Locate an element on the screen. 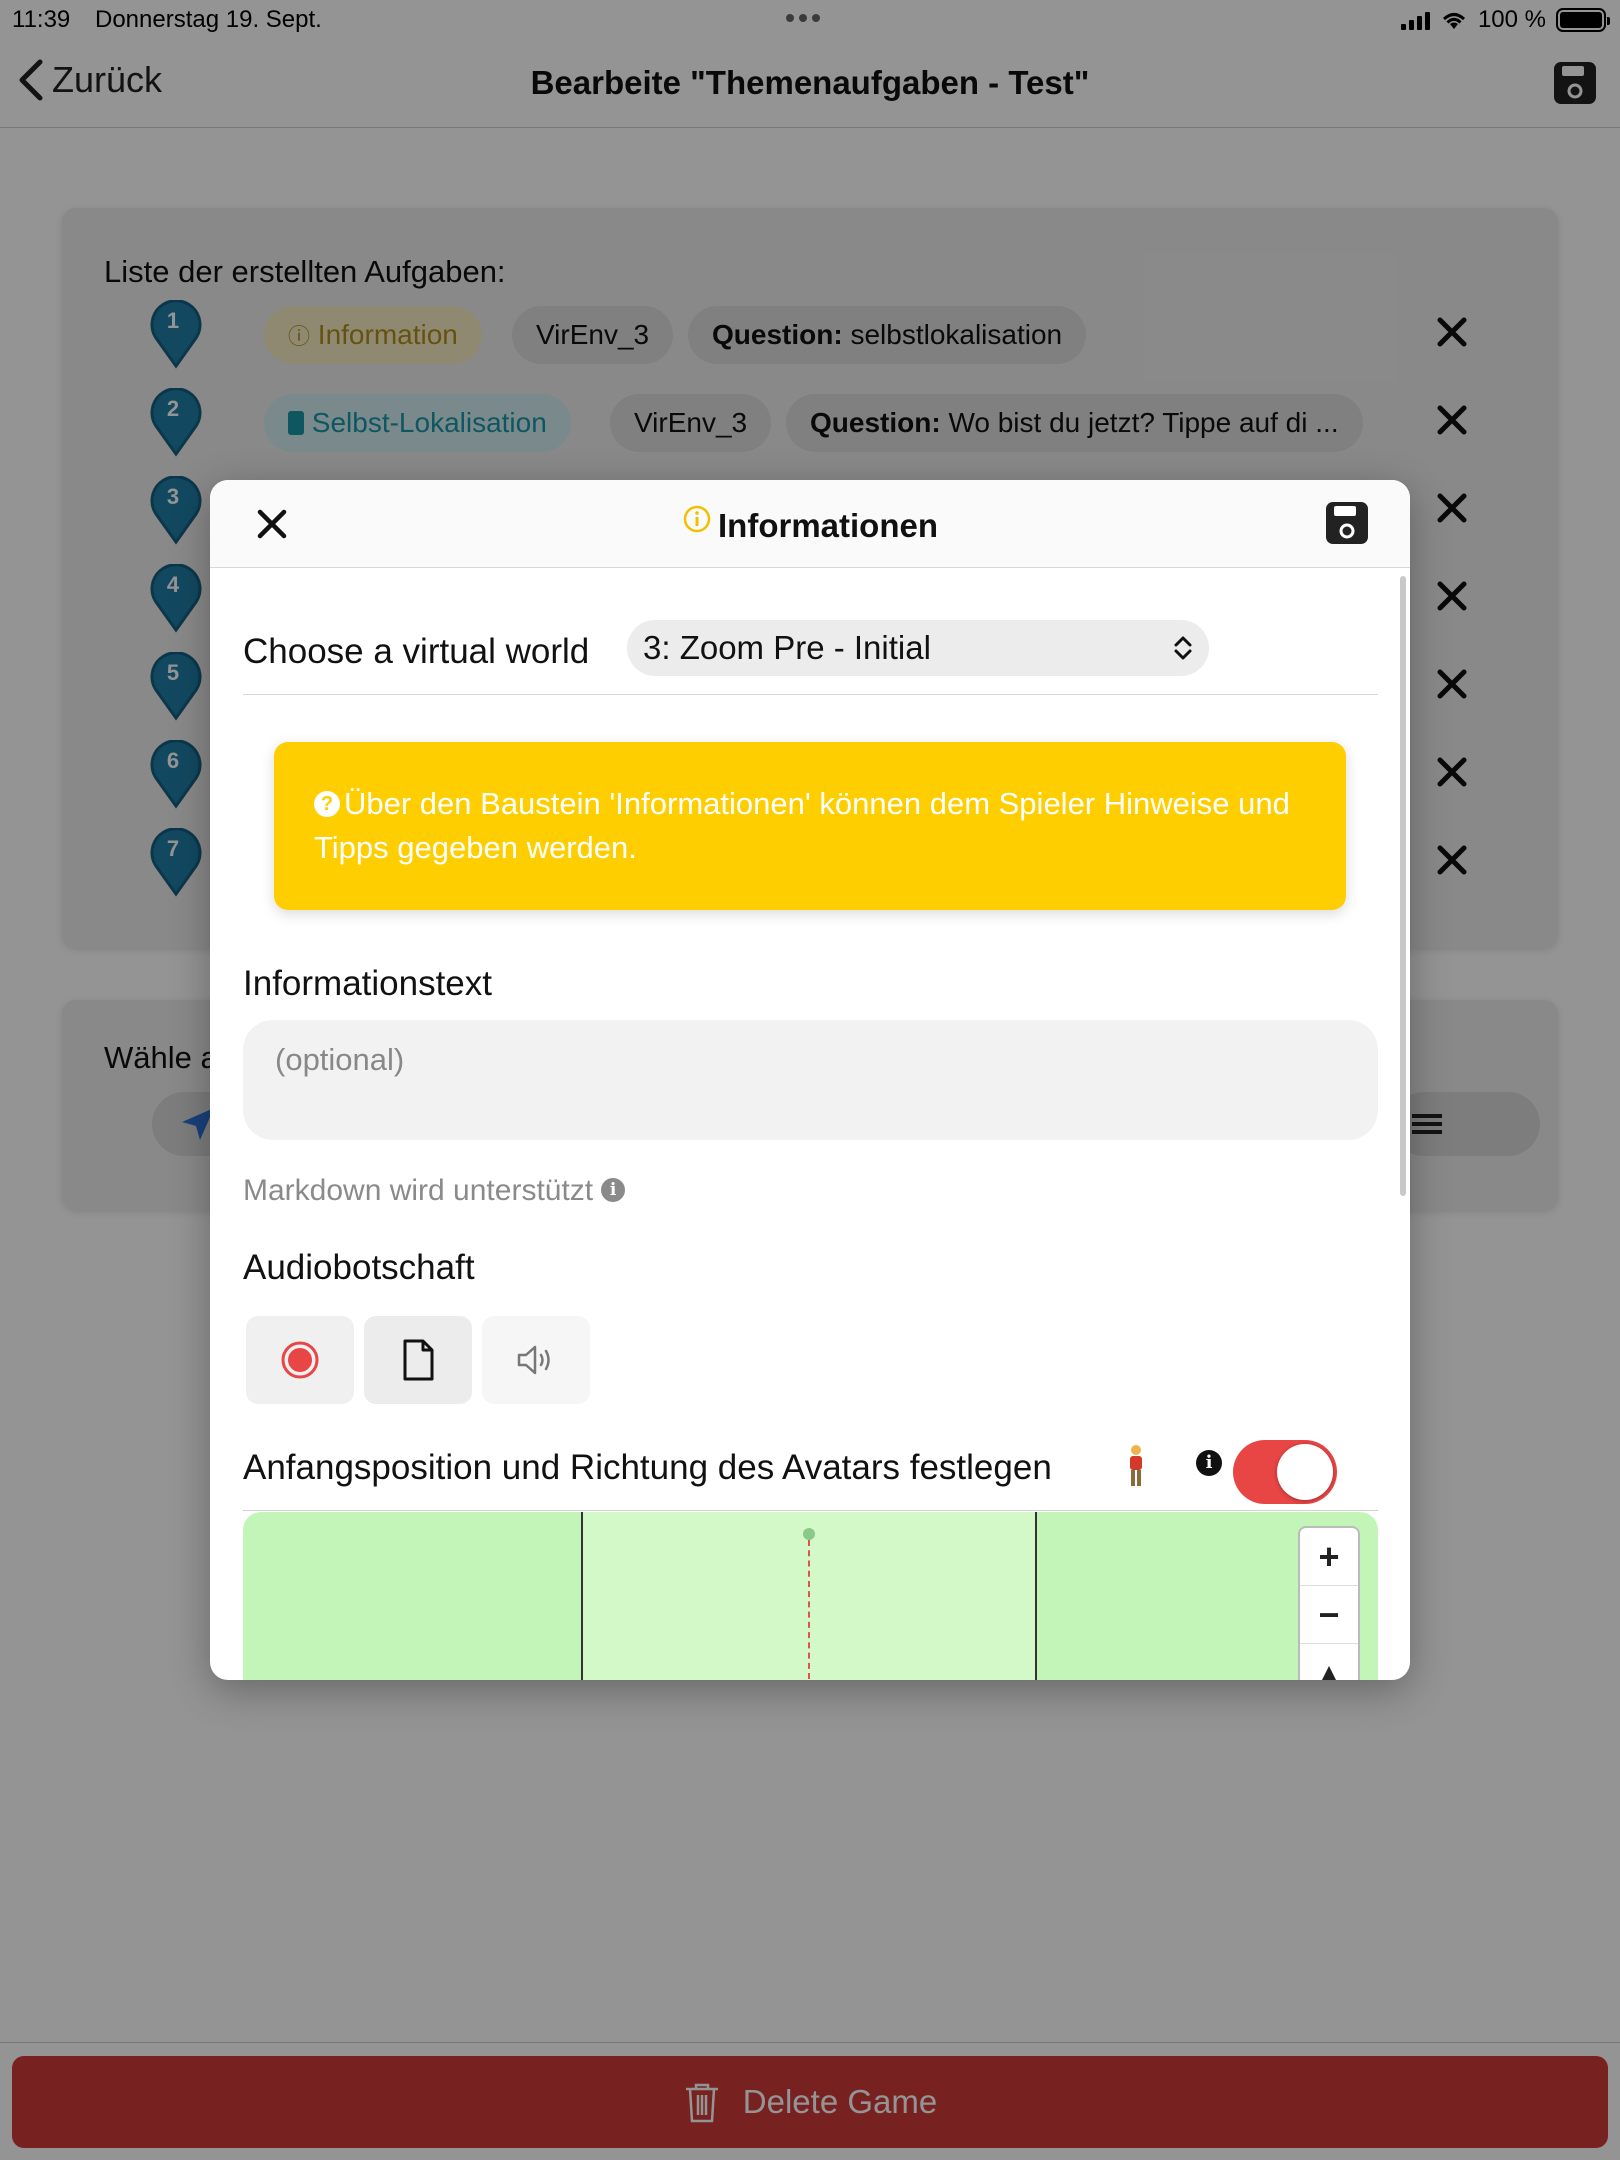 This screenshot has height=2160, width=1620. question-circle-icon: ? is located at coordinates (327, 804).